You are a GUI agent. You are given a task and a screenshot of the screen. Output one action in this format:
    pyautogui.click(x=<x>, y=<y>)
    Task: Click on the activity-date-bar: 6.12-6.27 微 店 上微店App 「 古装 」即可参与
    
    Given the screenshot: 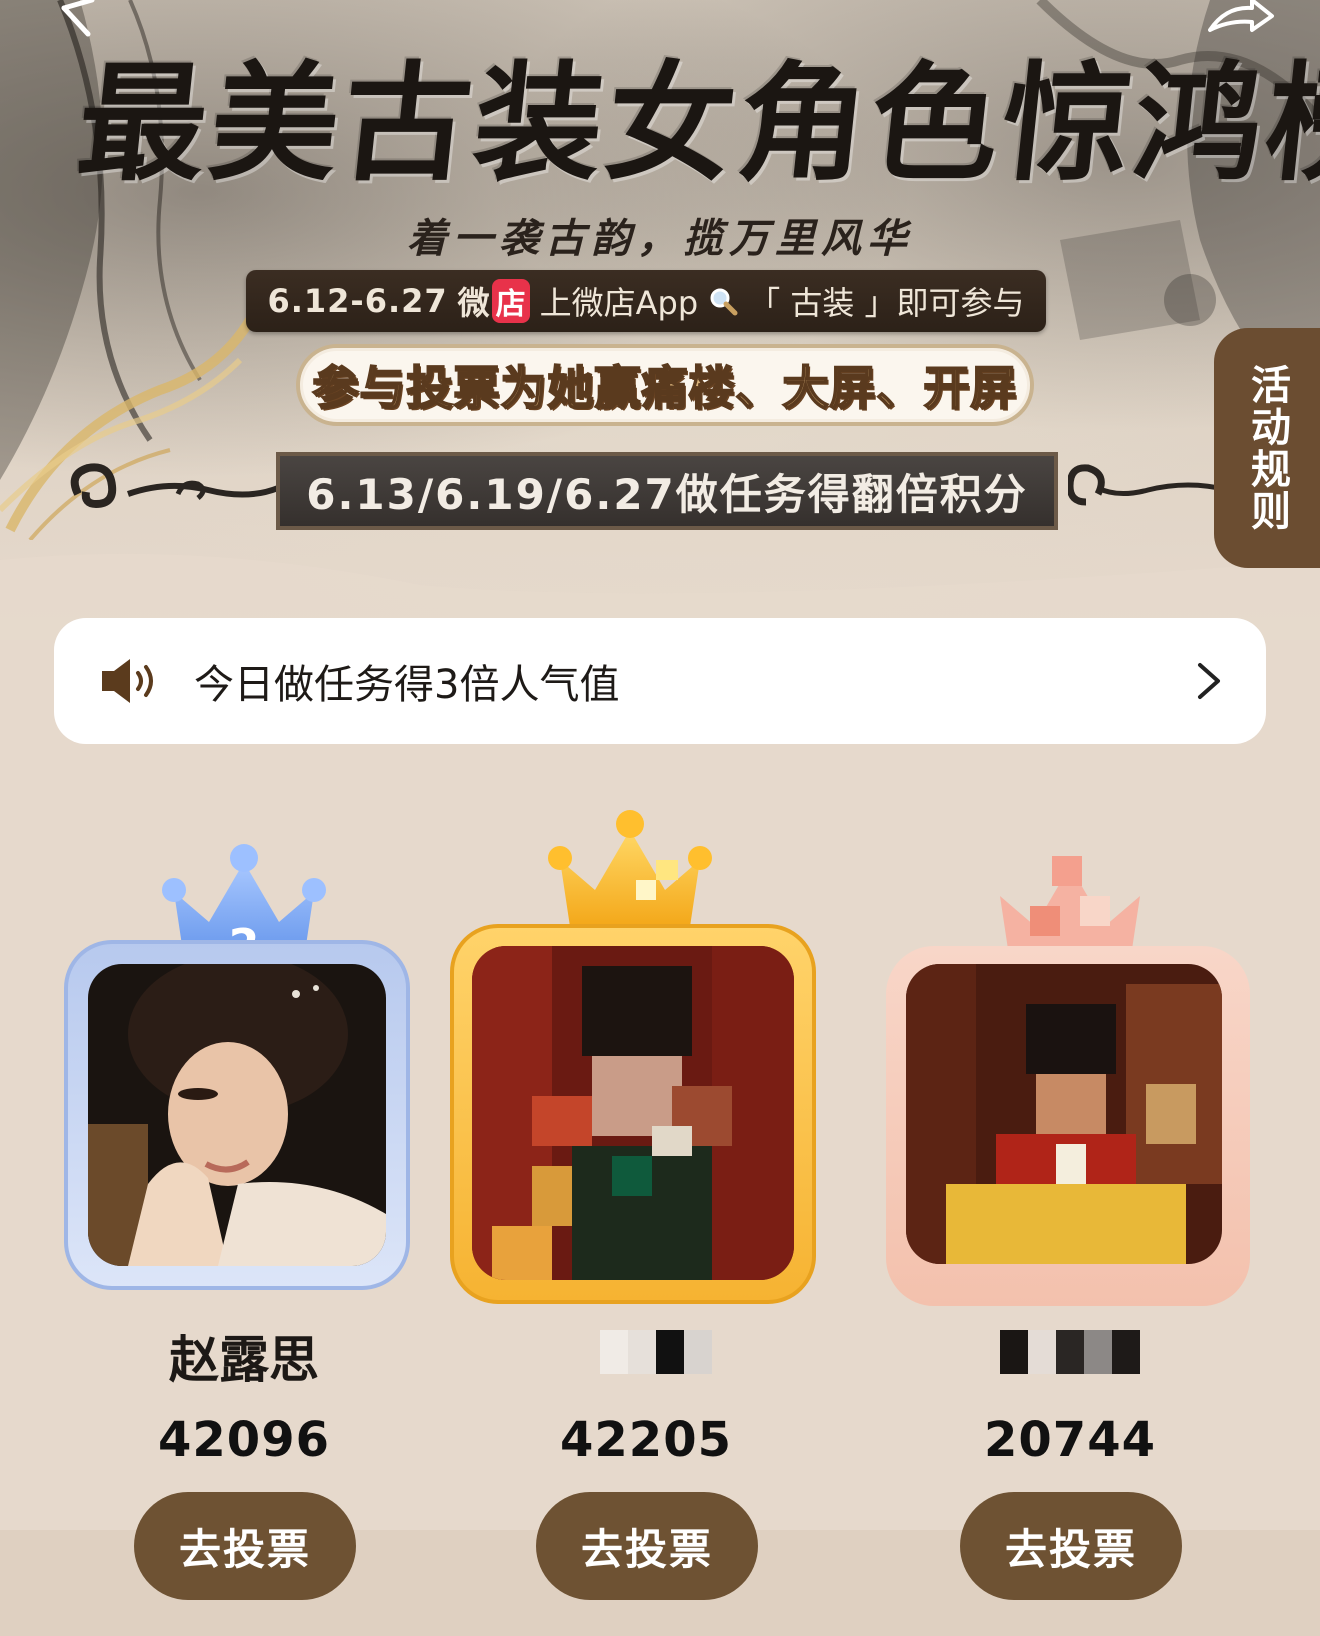 What is the action you would take?
    pyautogui.click(x=646, y=301)
    